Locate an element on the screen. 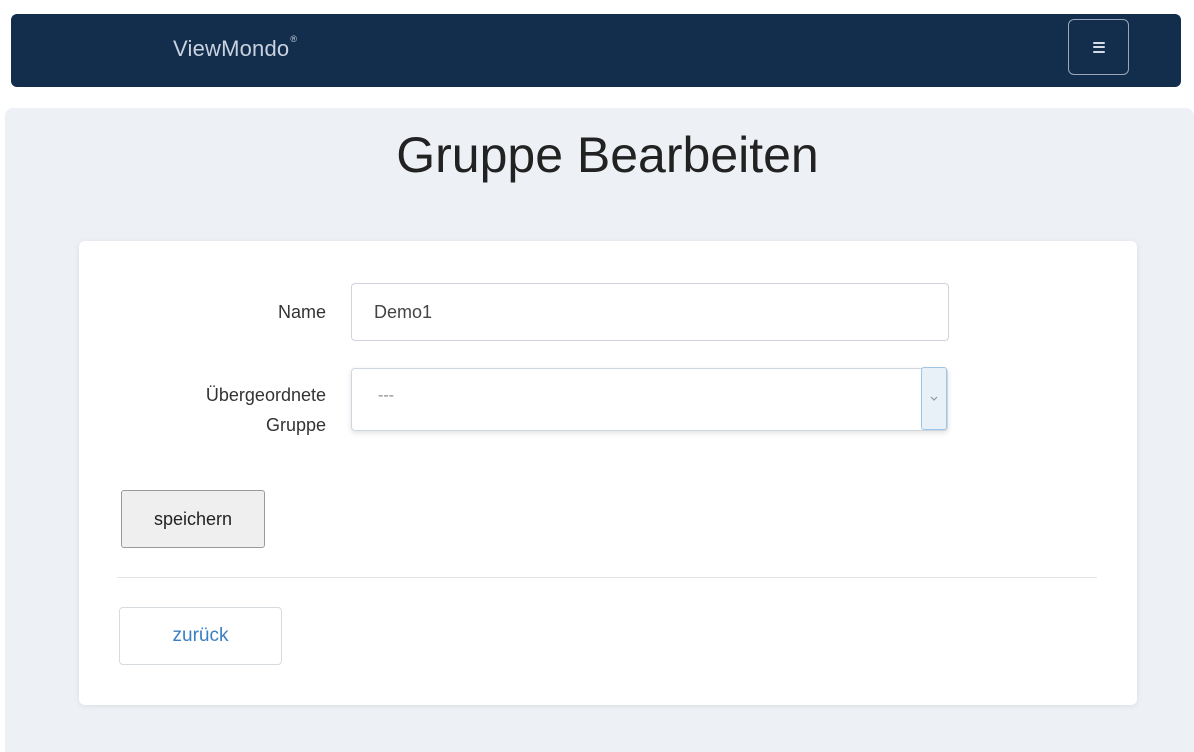  brand-logo: ViewMondo® is located at coordinates (235, 47).